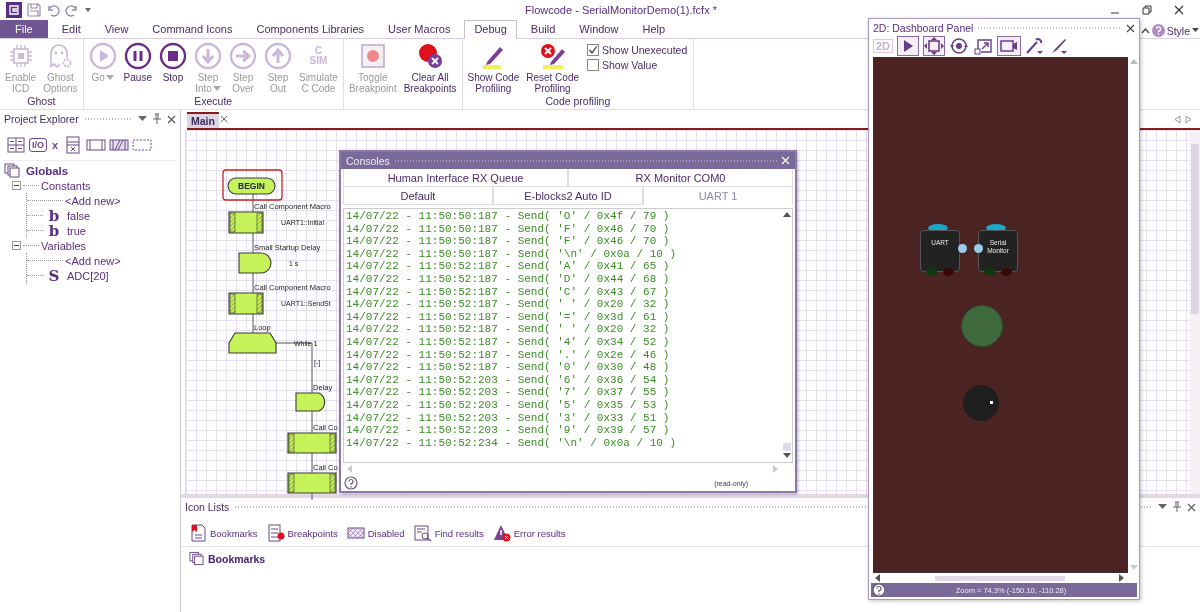  What do you see at coordinates (542, 533) in the screenshot?
I see `icon-list-tab: Error results` at bounding box center [542, 533].